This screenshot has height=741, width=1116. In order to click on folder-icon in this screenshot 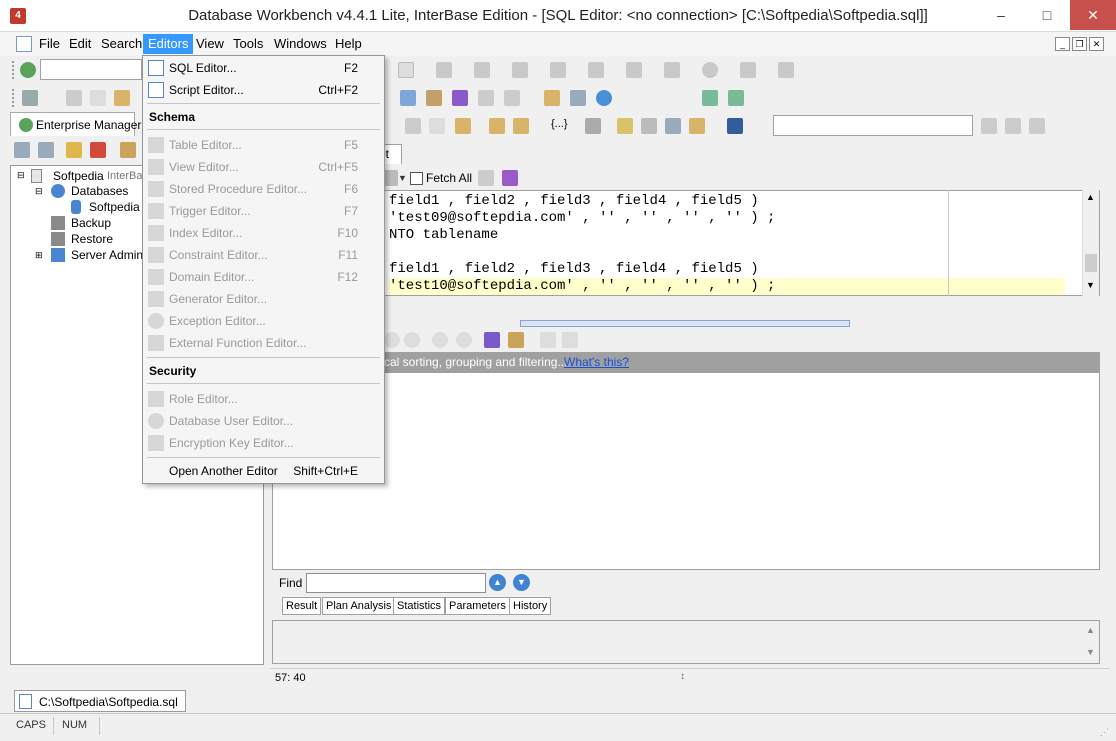, I will do `click(74, 150)`.